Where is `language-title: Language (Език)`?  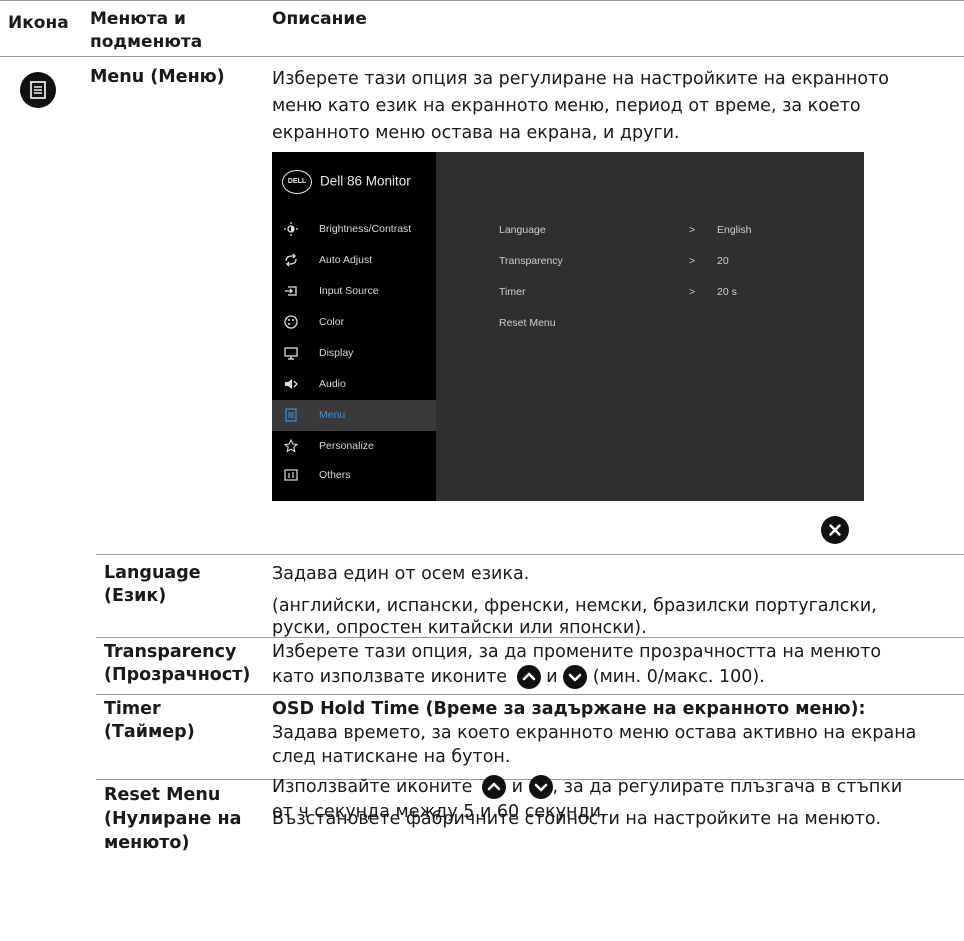
language-title: Language (Език) is located at coordinates (152, 585).